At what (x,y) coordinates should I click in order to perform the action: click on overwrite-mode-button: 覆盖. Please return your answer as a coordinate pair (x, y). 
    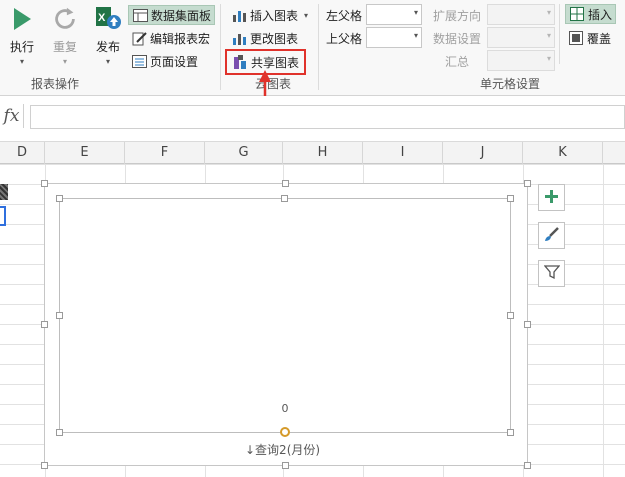
    Looking at the image, I should click on (589, 38).